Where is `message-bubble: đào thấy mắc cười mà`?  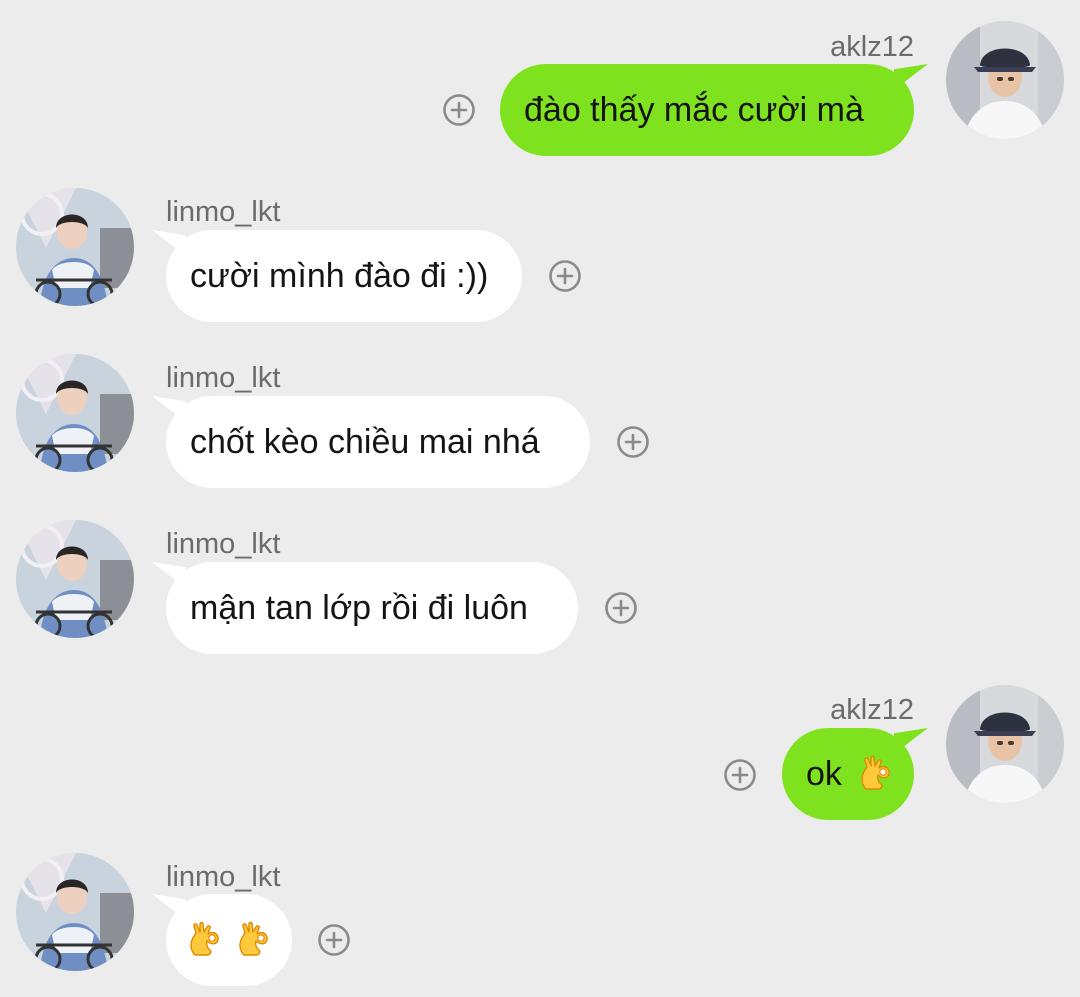 message-bubble: đào thấy mắc cười mà is located at coordinates (707, 110).